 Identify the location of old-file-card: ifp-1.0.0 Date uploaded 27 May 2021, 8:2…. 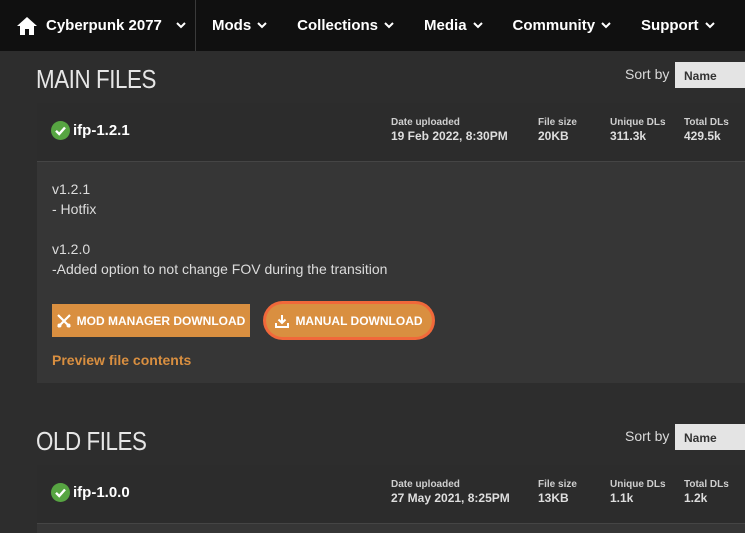
(391, 499).